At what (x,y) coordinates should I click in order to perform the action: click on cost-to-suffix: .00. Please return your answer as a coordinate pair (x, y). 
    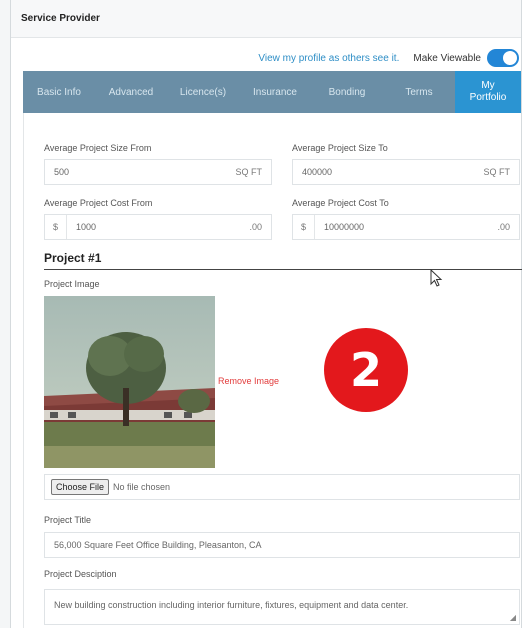
    Looking at the image, I should click on (503, 227).